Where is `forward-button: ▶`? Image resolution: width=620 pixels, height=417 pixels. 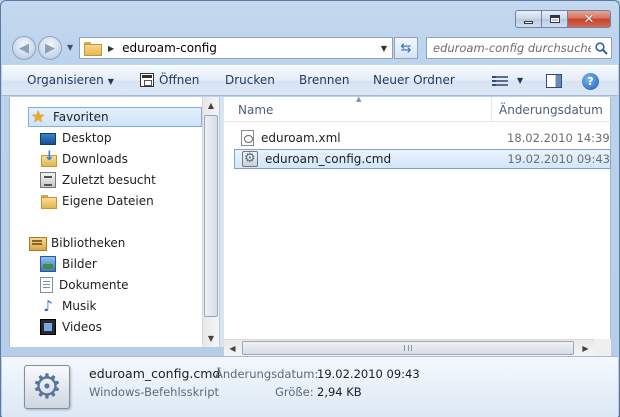 forward-button: ▶ is located at coordinates (50, 48).